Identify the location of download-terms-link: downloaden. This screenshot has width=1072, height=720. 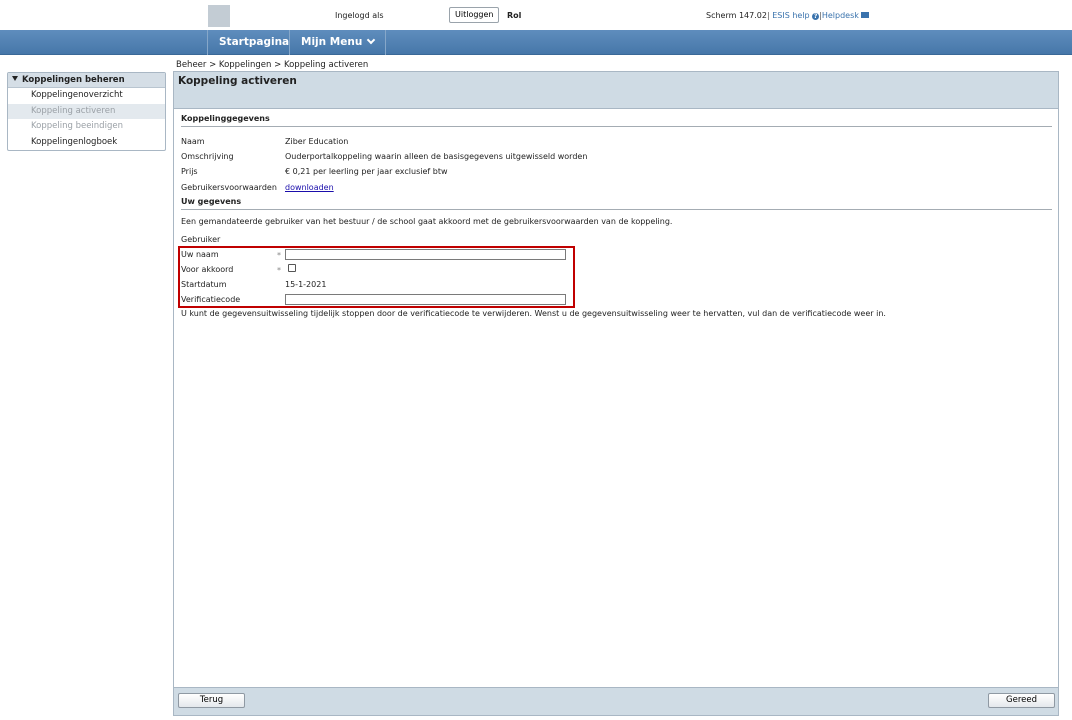
(309, 187).